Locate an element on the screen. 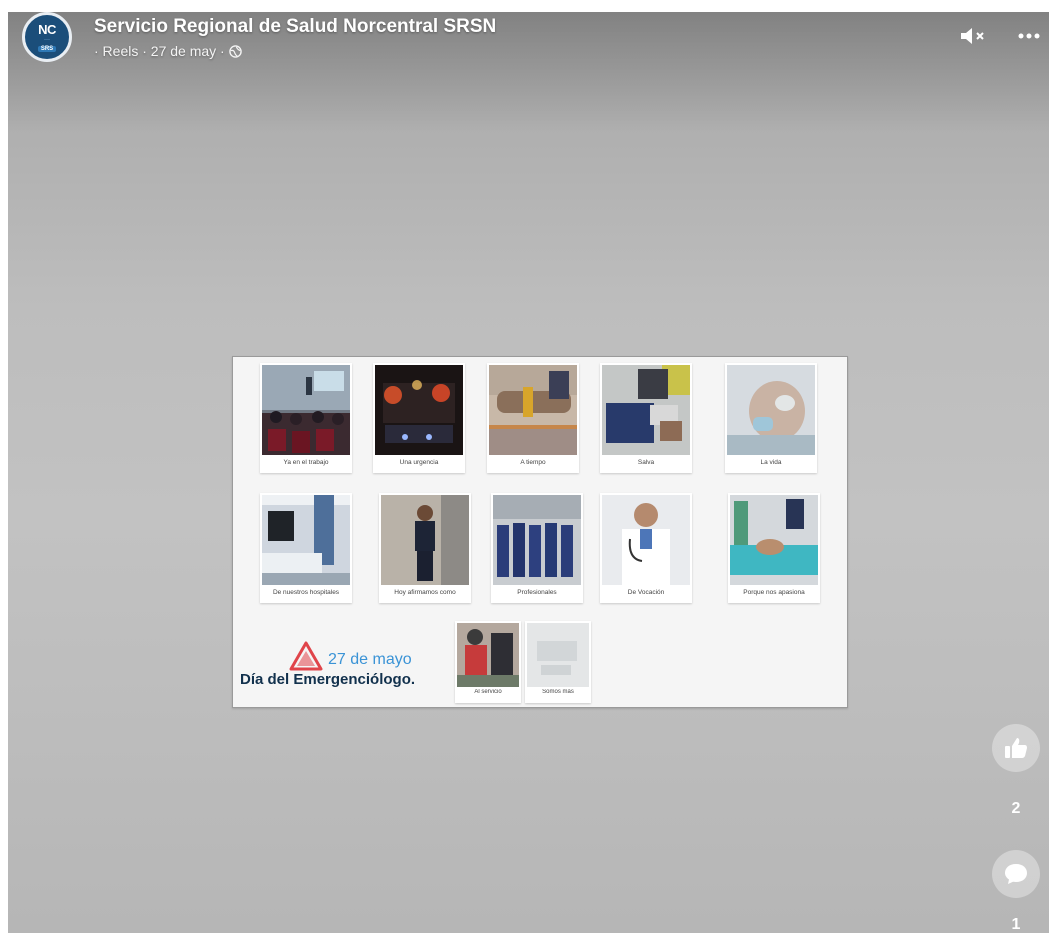 Image resolution: width=1049 pixels, height=945 pixels. like-button is located at coordinates (1016, 748).